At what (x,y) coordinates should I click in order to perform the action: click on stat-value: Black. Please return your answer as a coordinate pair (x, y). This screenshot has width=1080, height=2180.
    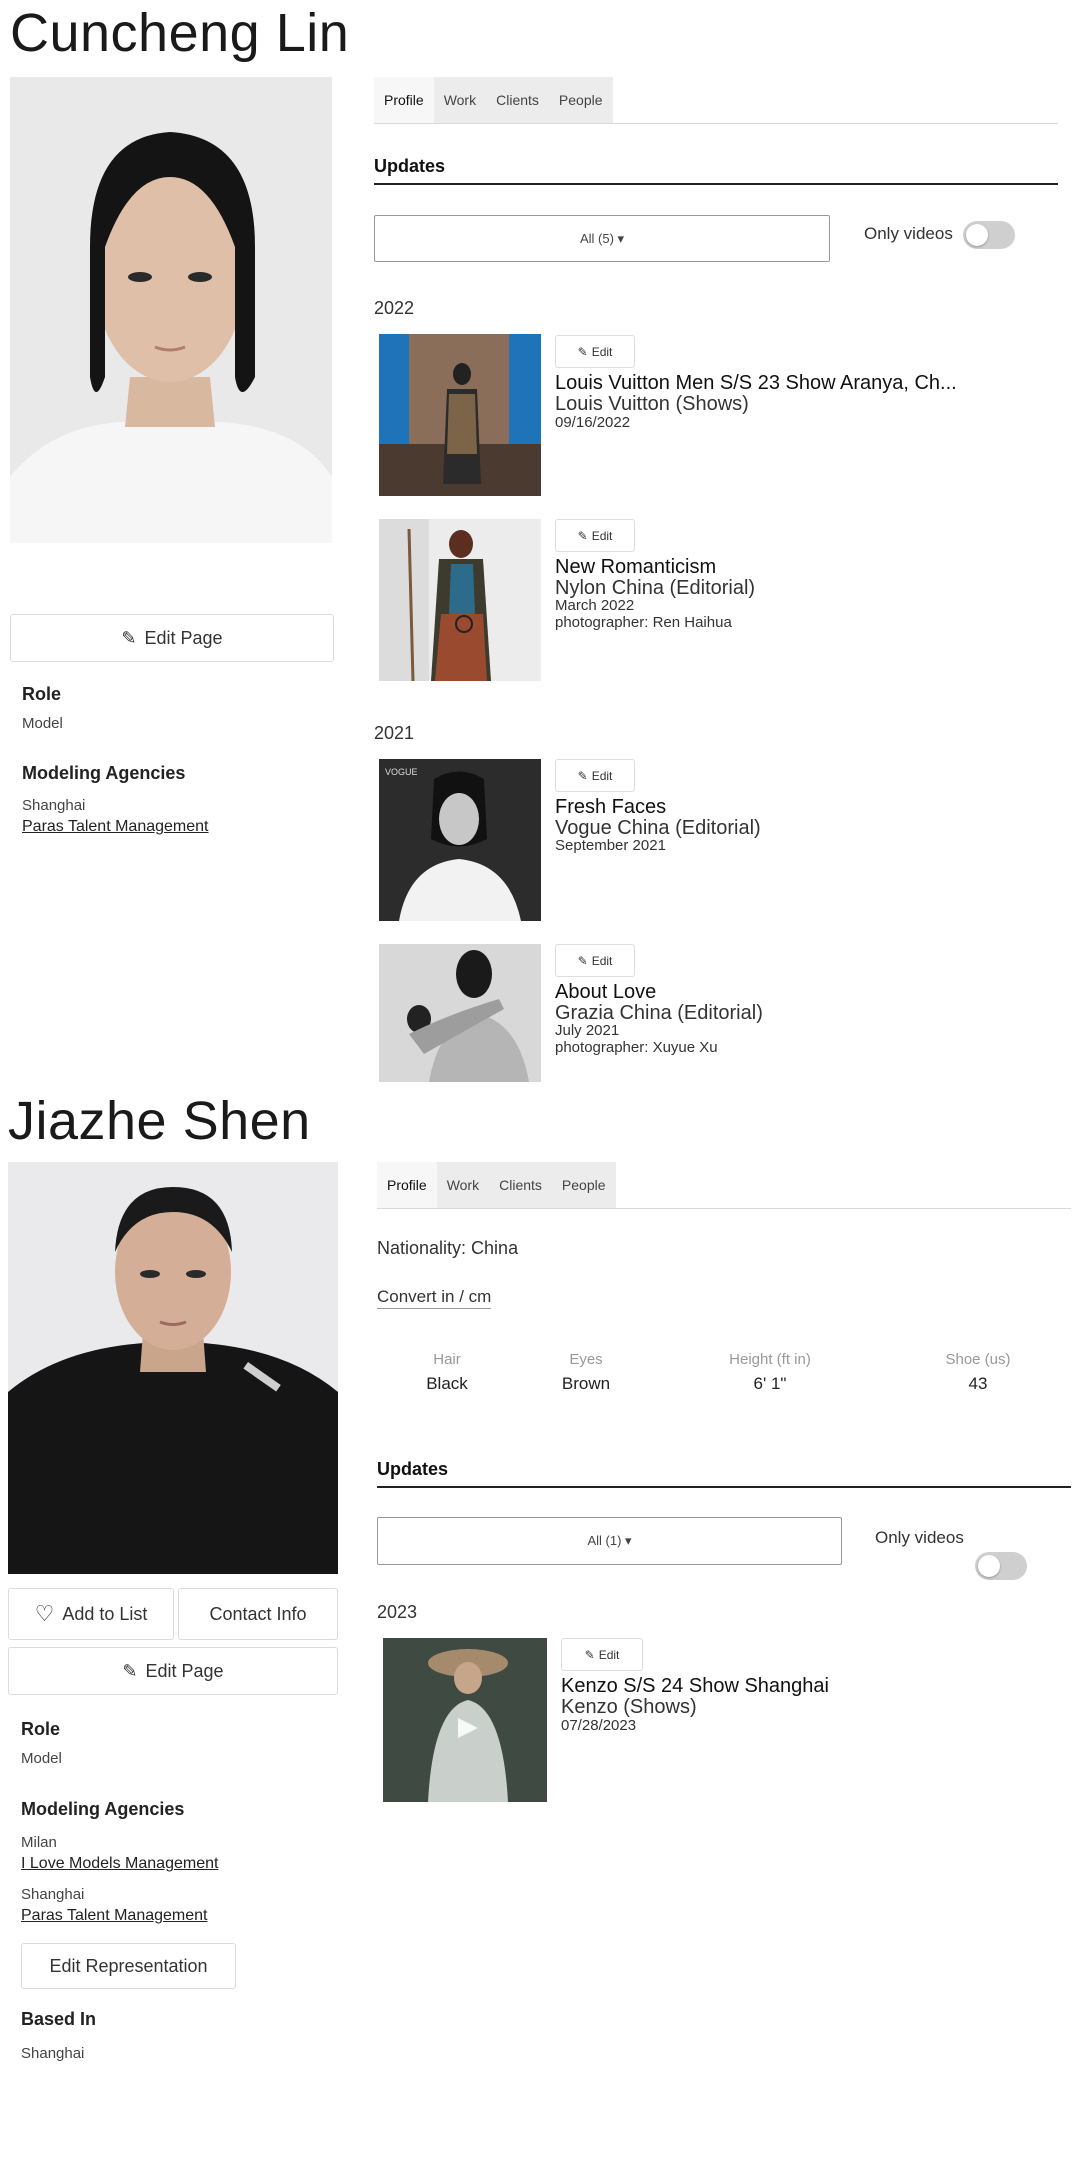
    Looking at the image, I should click on (447, 1383).